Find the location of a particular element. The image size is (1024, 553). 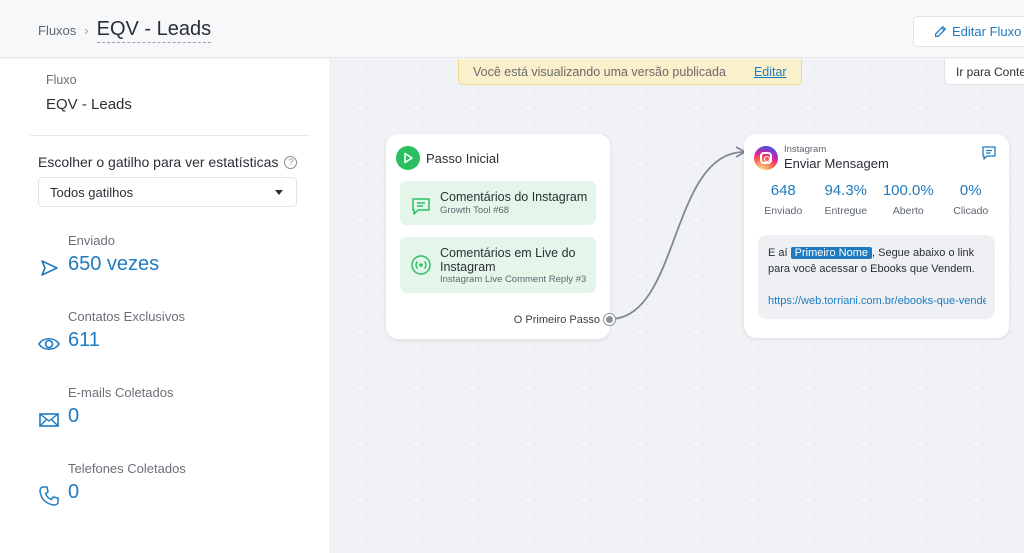

trigger-title: Comentários do Instagram is located at coordinates (514, 197).